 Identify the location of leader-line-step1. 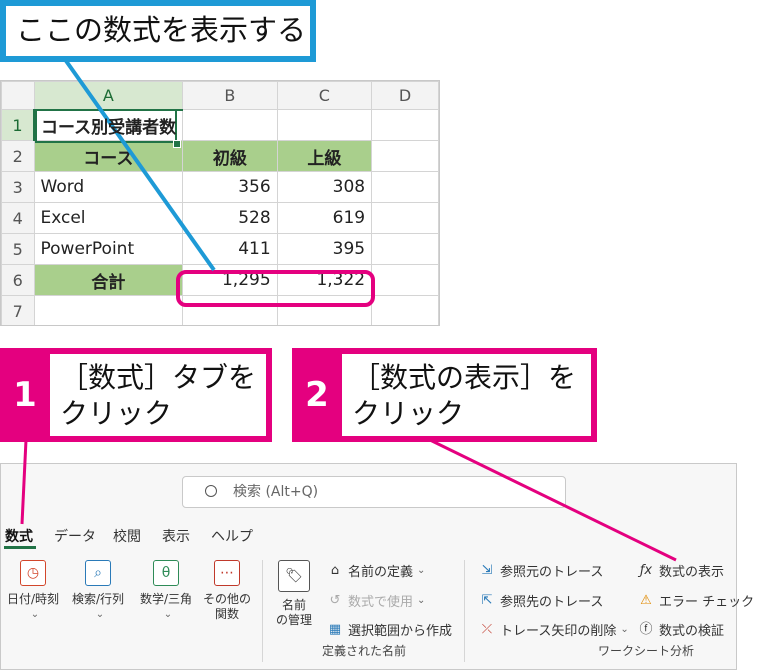
(24, 482).